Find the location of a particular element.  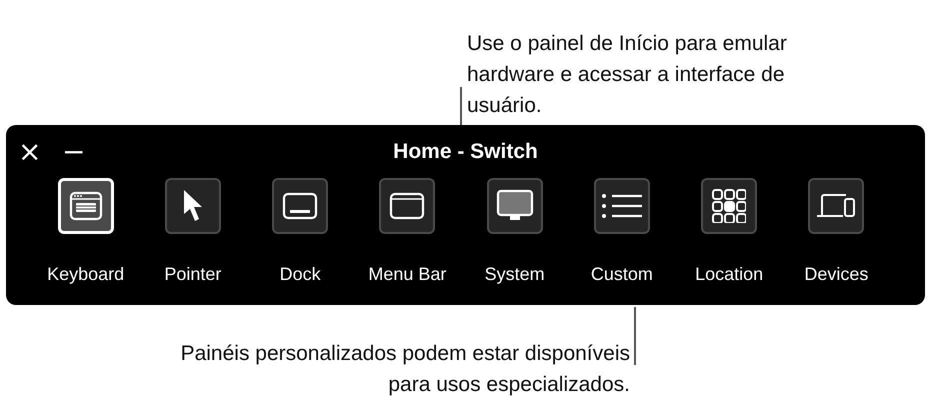

window-icon is located at coordinates (407, 206).